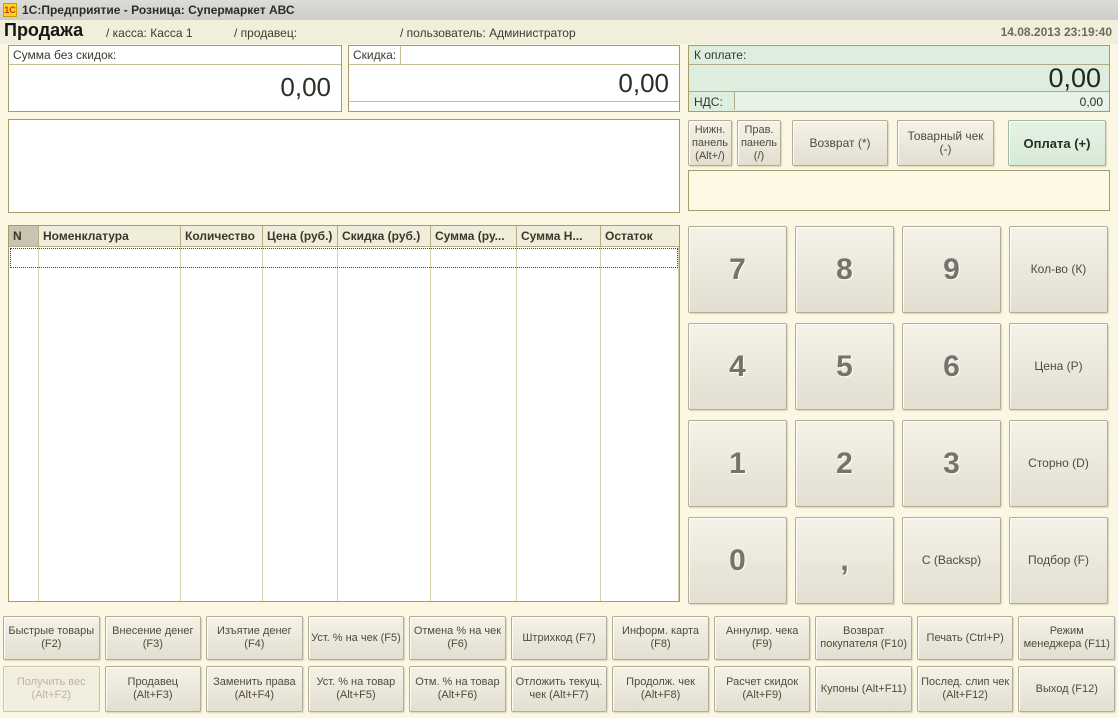 This screenshot has height=718, width=1118. What do you see at coordinates (762, 689) in the screenshot?
I see `calc-discounts-button: Расчет скидок (Alt+F9)` at bounding box center [762, 689].